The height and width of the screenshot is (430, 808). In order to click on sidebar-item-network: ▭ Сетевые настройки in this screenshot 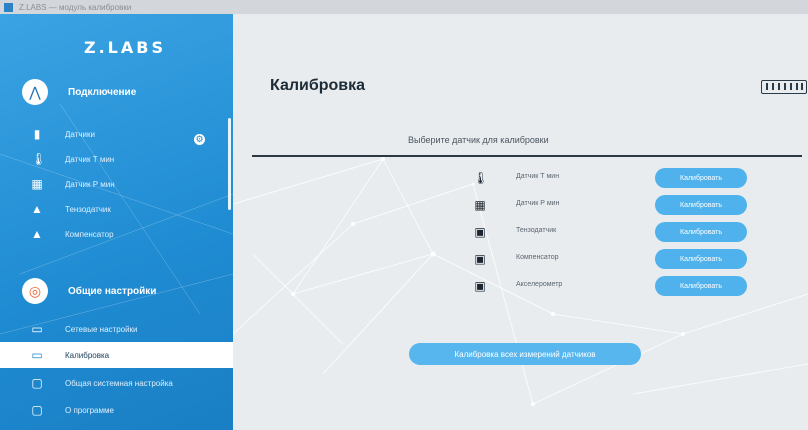, I will do `click(116, 329)`.